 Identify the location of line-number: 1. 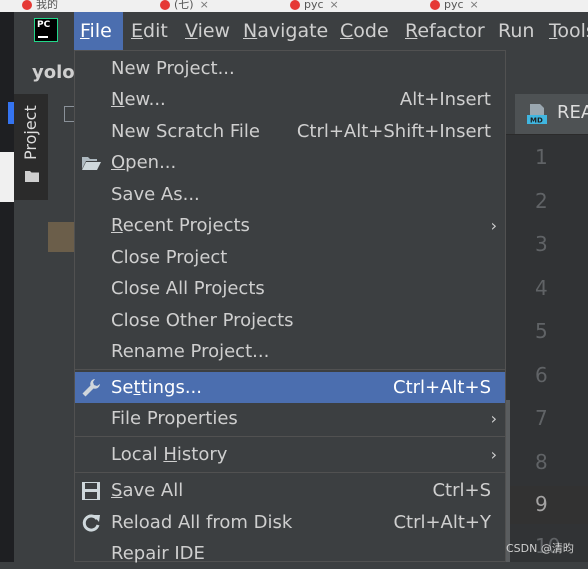
(541, 157).